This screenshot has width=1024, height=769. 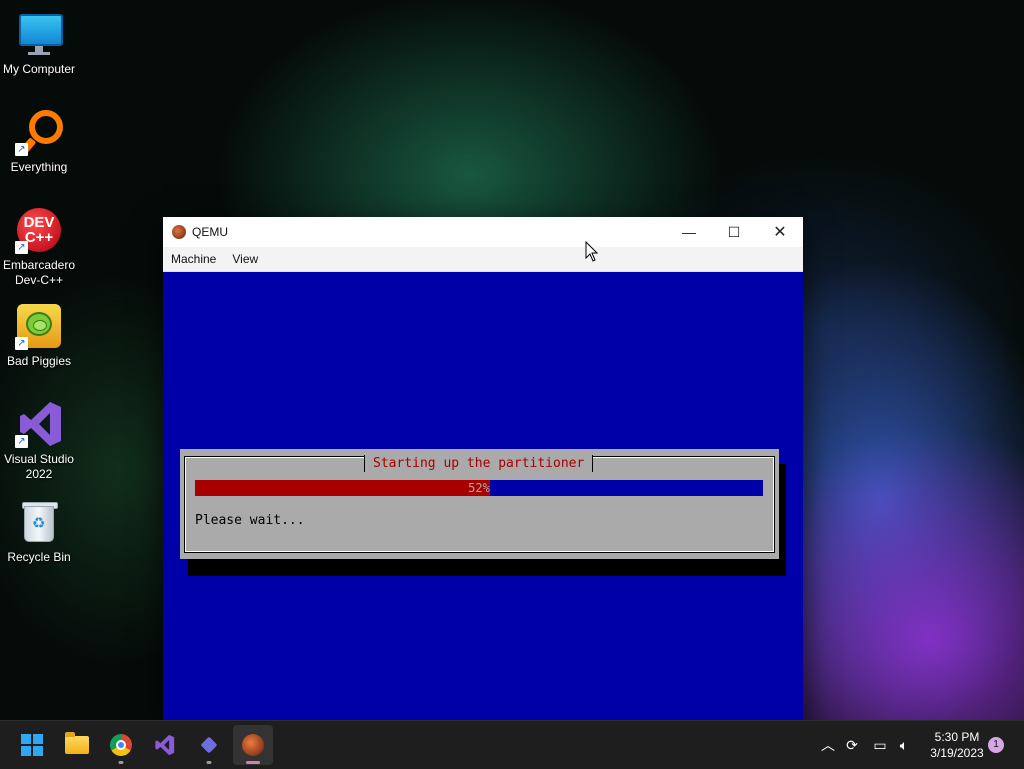 I want to click on taskbar-app, so click(x=209, y=745).